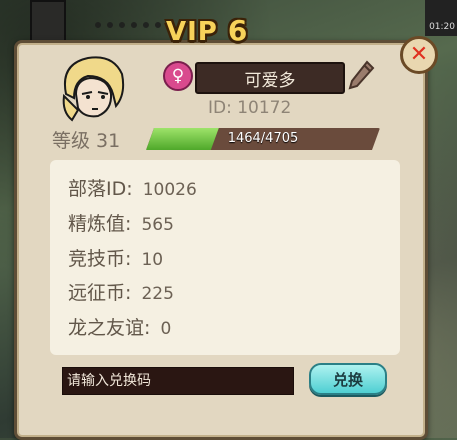  What do you see at coordinates (152, 260) in the screenshot?
I see `stat-value: 10` at bounding box center [152, 260].